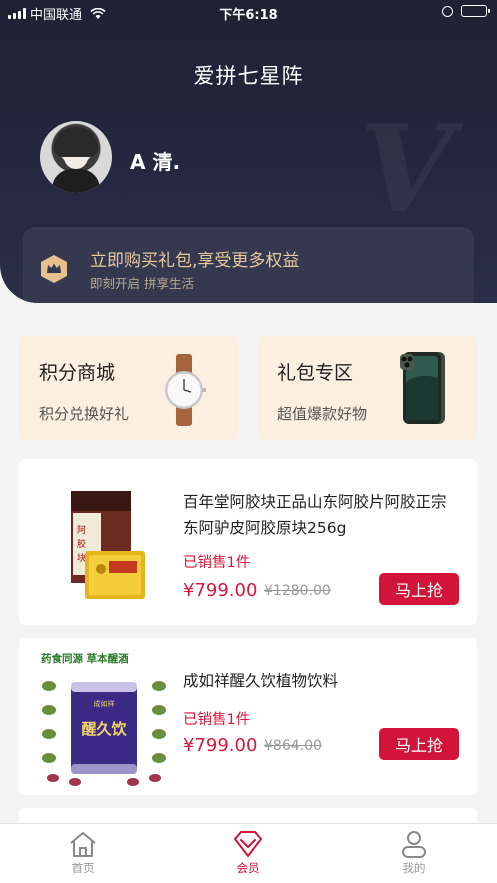 This screenshot has height=883, width=497. I want to click on battery-icon, so click(475, 11).